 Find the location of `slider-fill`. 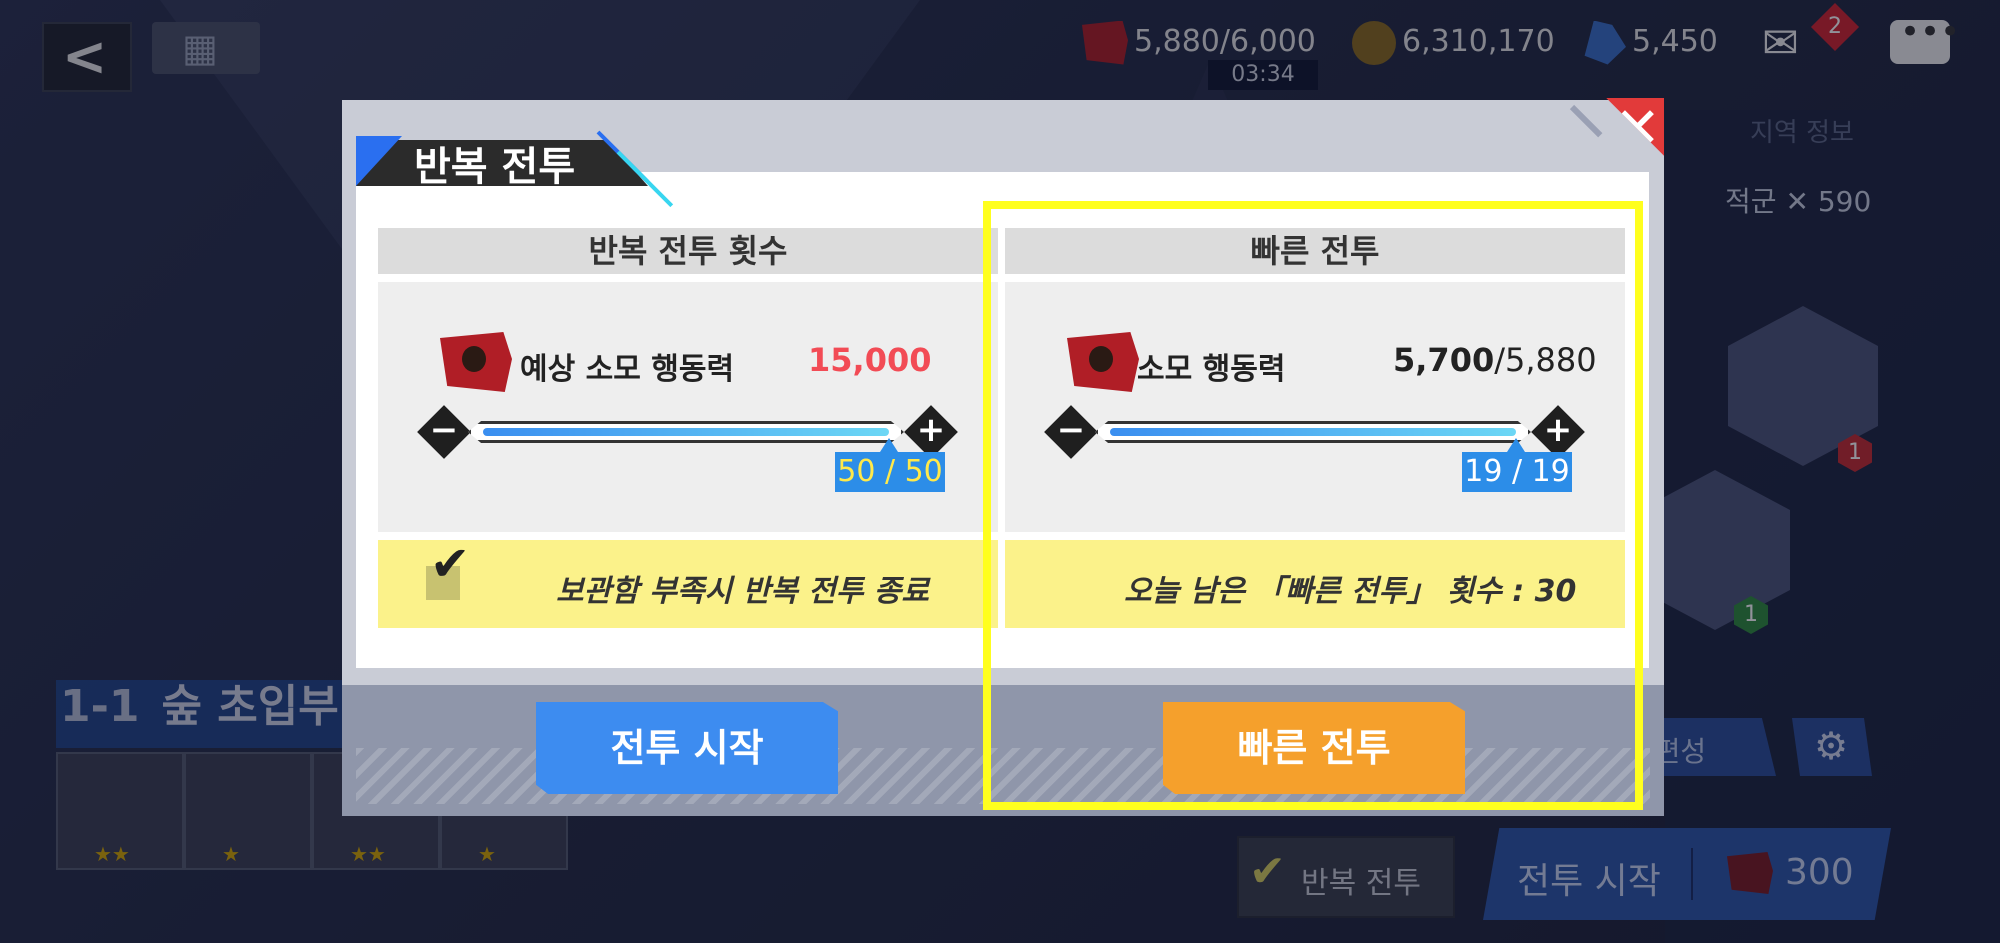

slider-fill is located at coordinates (686, 432).